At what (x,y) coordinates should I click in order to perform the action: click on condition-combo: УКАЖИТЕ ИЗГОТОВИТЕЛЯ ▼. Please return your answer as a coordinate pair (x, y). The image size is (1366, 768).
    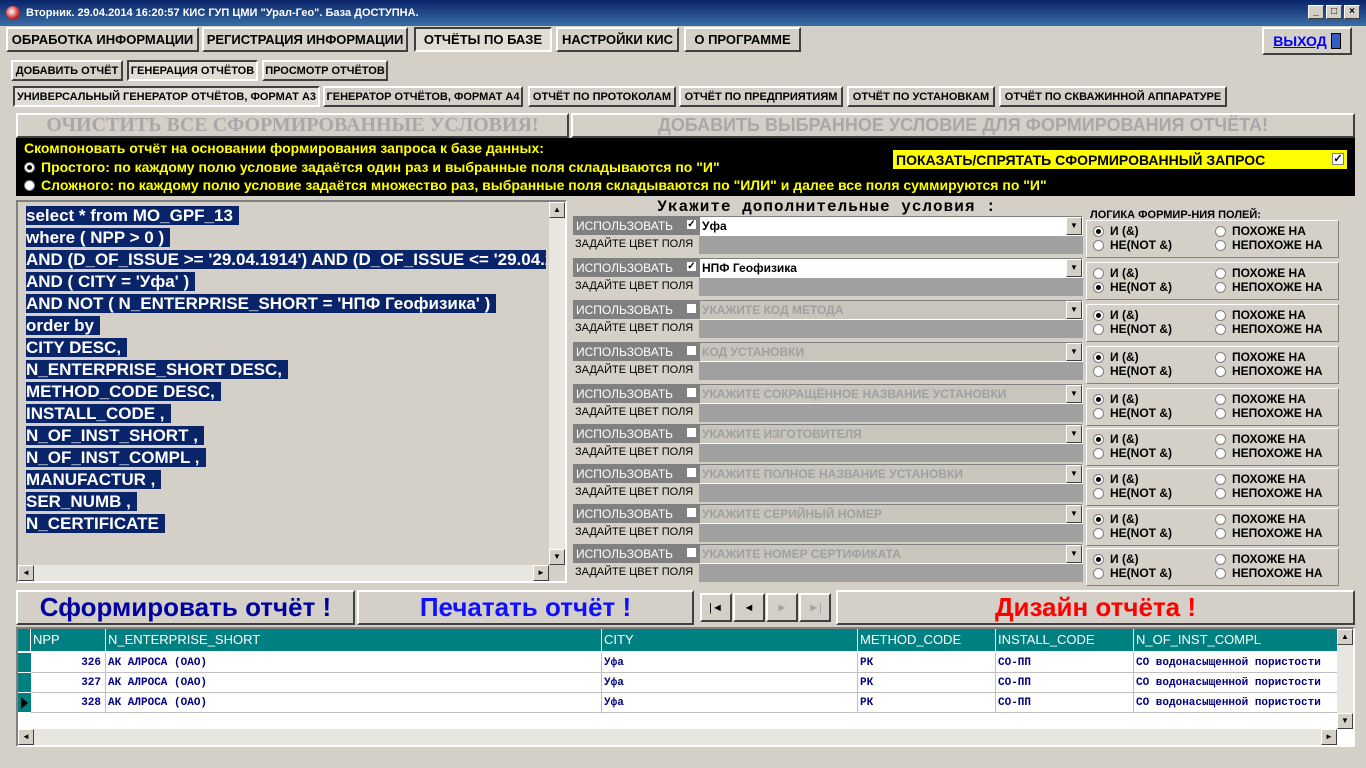
    Looking at the image, I should click on (891, 434).